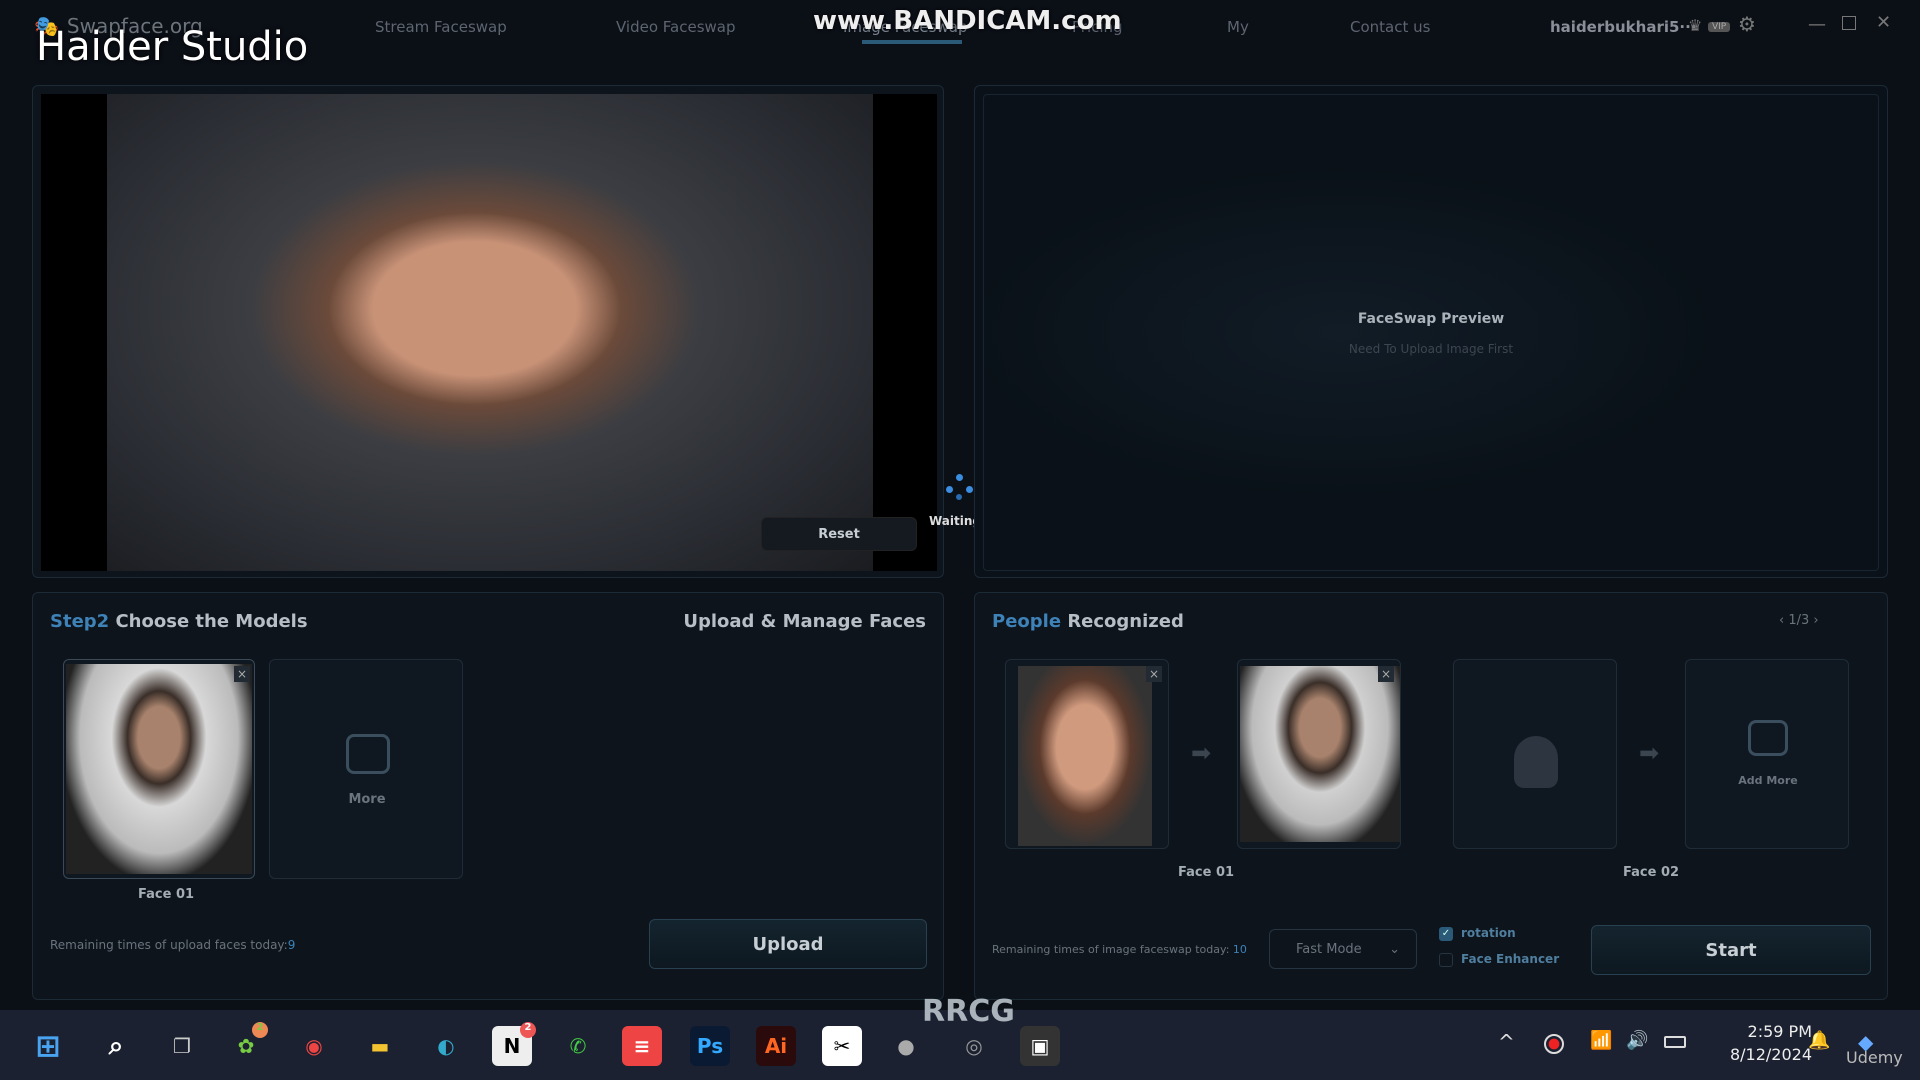 Image resolution: width=1920 pixels, height=1080 pixels. Describe the element at coordinates (116, 1046) in the screenshot. I see `search-icon: ⌕` at that location.